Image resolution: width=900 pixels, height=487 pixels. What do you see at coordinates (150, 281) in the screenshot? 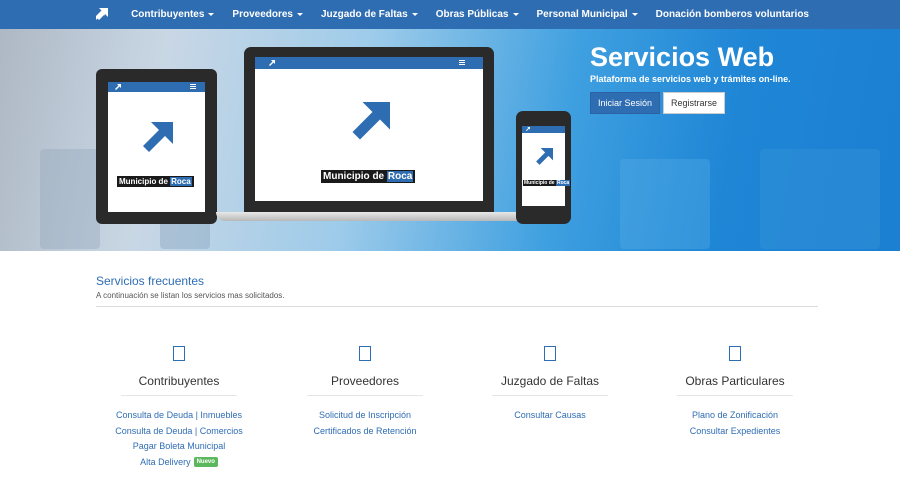
I see `section-title: Servicios frecuentes` at bounding box center [150, 281].